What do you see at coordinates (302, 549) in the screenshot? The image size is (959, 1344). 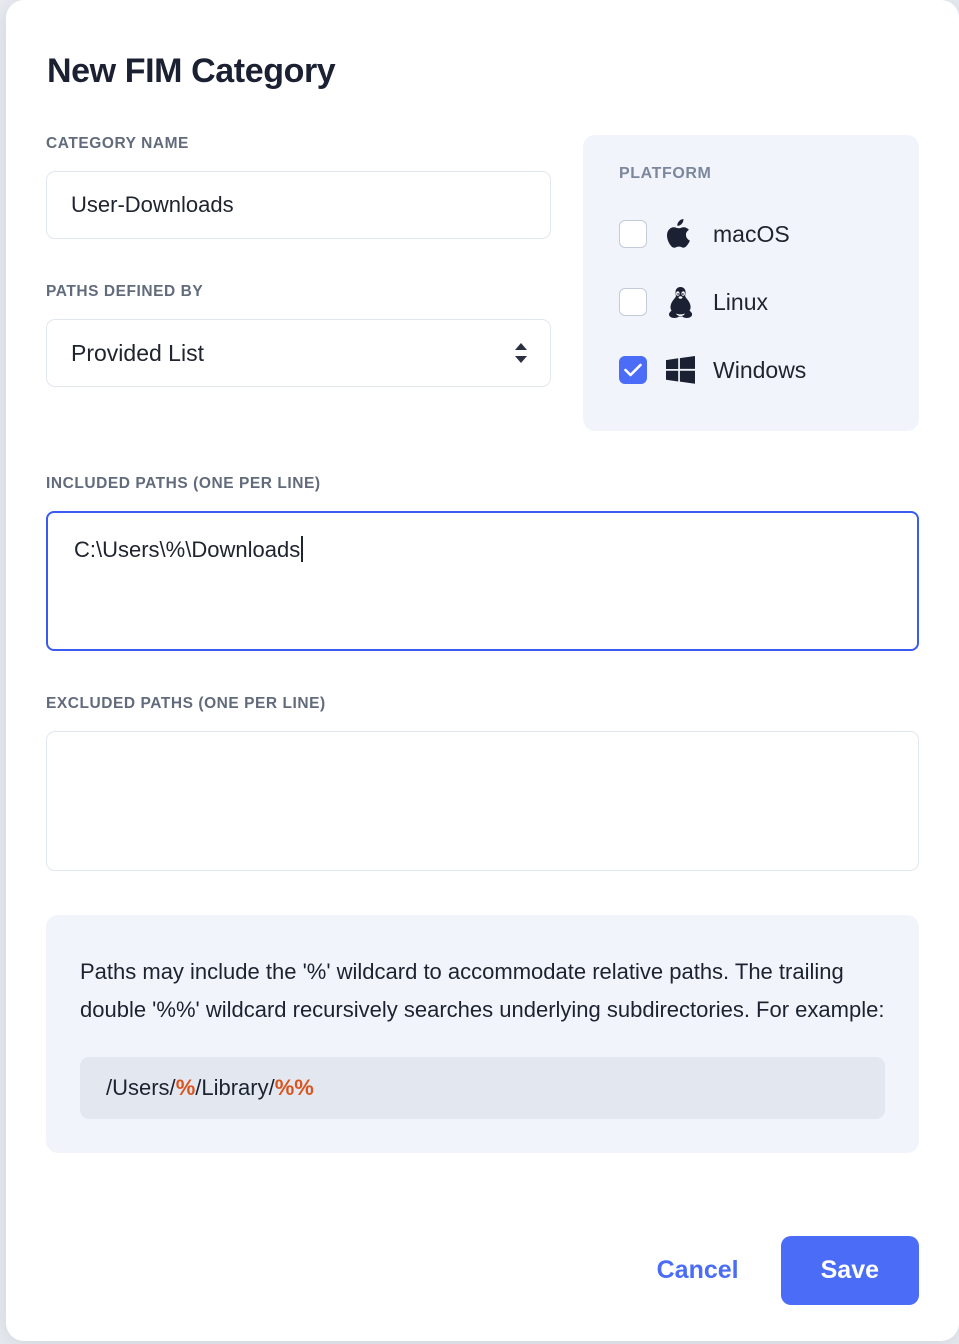 I see `text-cursor` at bounding box center [302, 549].